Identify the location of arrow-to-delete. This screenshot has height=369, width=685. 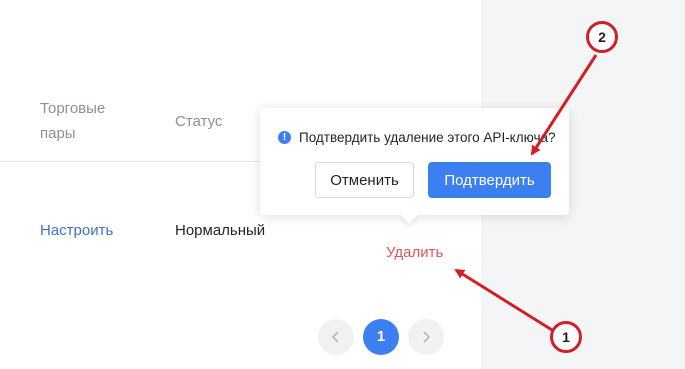
(503, 300).